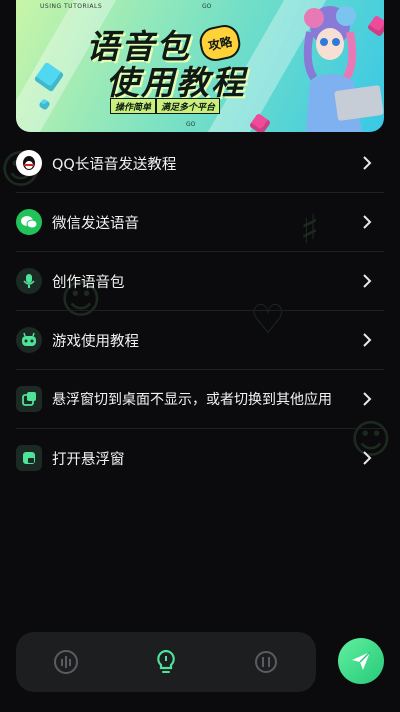 This screenshot has width=400, height=712. What do you see at coordinates (343, 69) in the screenshot?
I see `character-illustration` at bounding box center [343, 69].